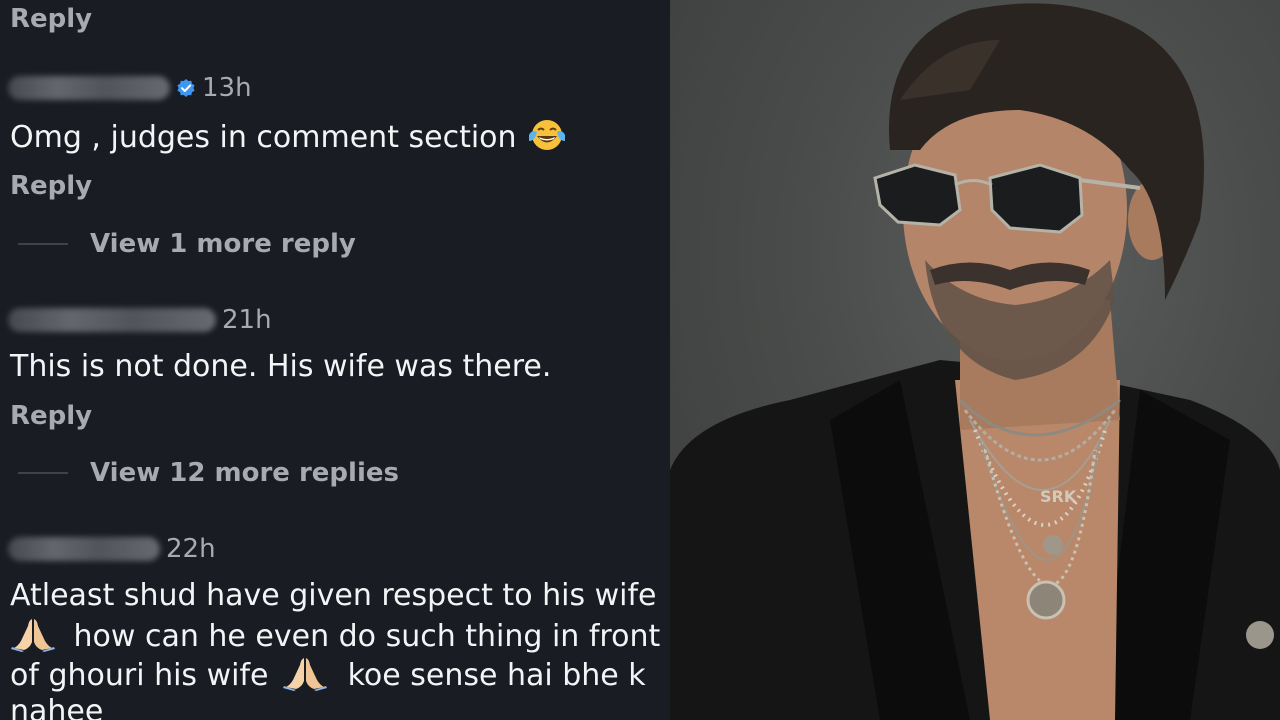 The width and height of the screenshot is (1280, 720). I want to click on comment-meta: 22h, so click(112, 549).